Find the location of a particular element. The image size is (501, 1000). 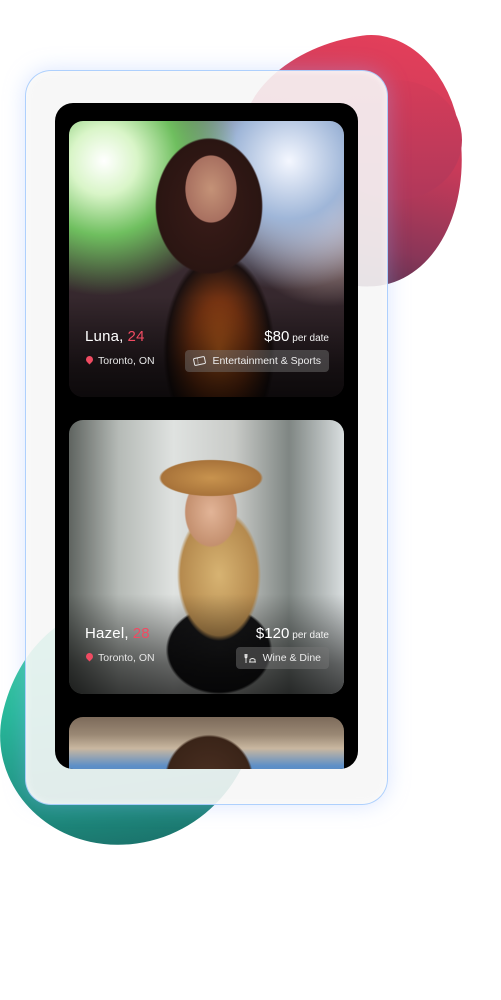

profile-price-row: $120 per date is located at coordinates (292, 633).